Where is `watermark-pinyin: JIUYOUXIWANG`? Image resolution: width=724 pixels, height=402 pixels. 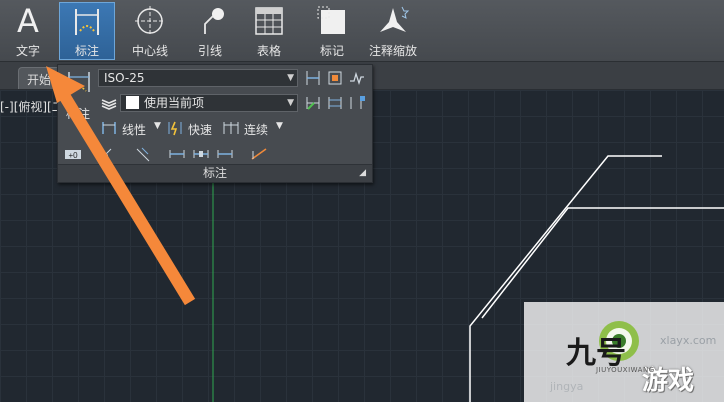
watermark-pinyin: JIUYOUXIWANG is located at coordinates (625, 370).